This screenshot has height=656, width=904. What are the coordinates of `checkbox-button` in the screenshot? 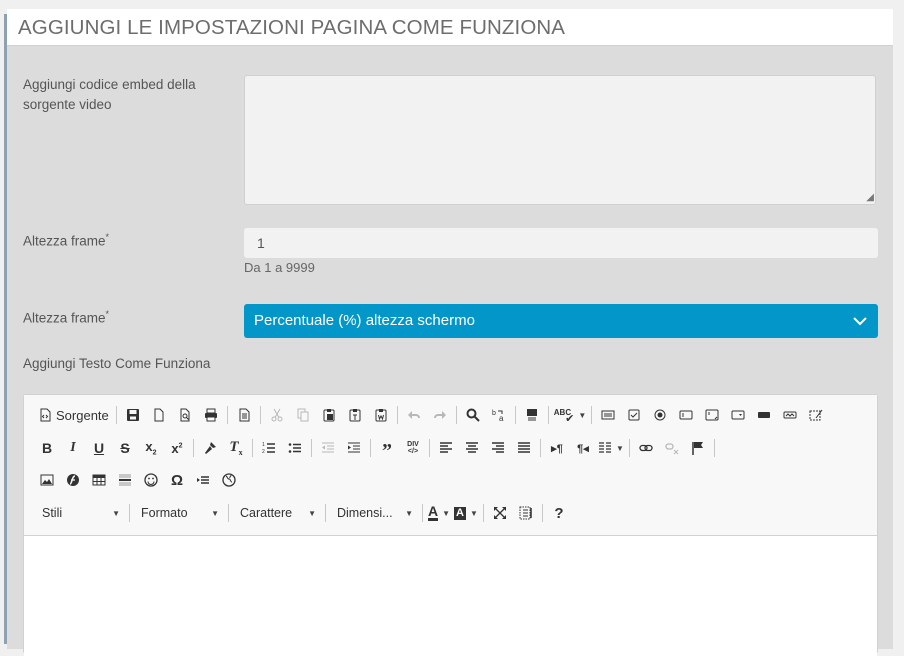 It's located at (634, 415).